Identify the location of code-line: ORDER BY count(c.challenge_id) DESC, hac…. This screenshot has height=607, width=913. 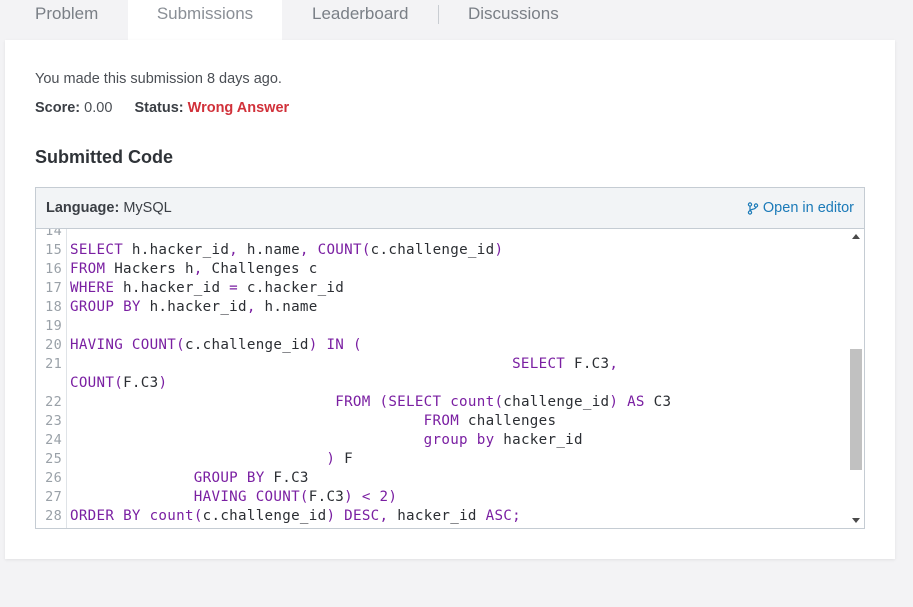
(295, 516).